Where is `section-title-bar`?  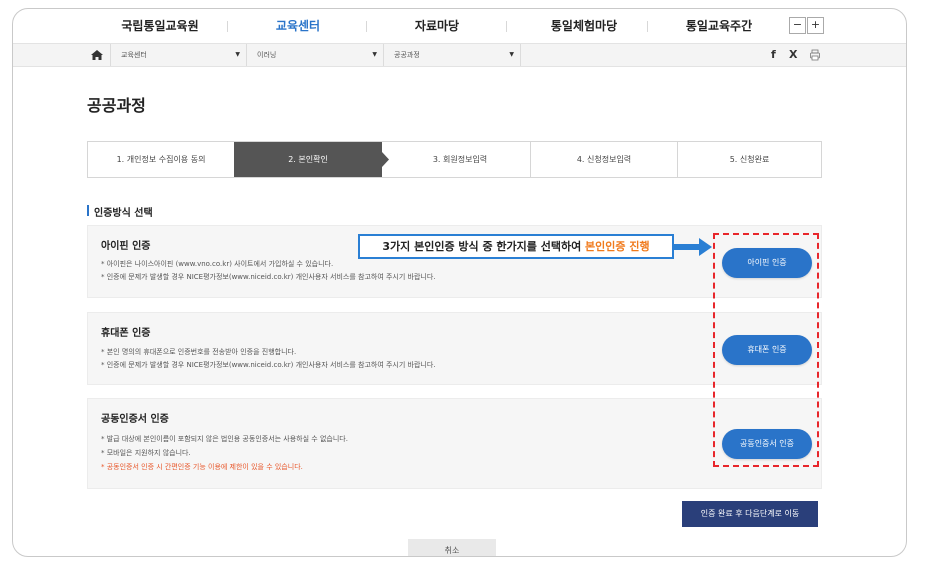 section-title-bar is located at coordinates (88, 210).